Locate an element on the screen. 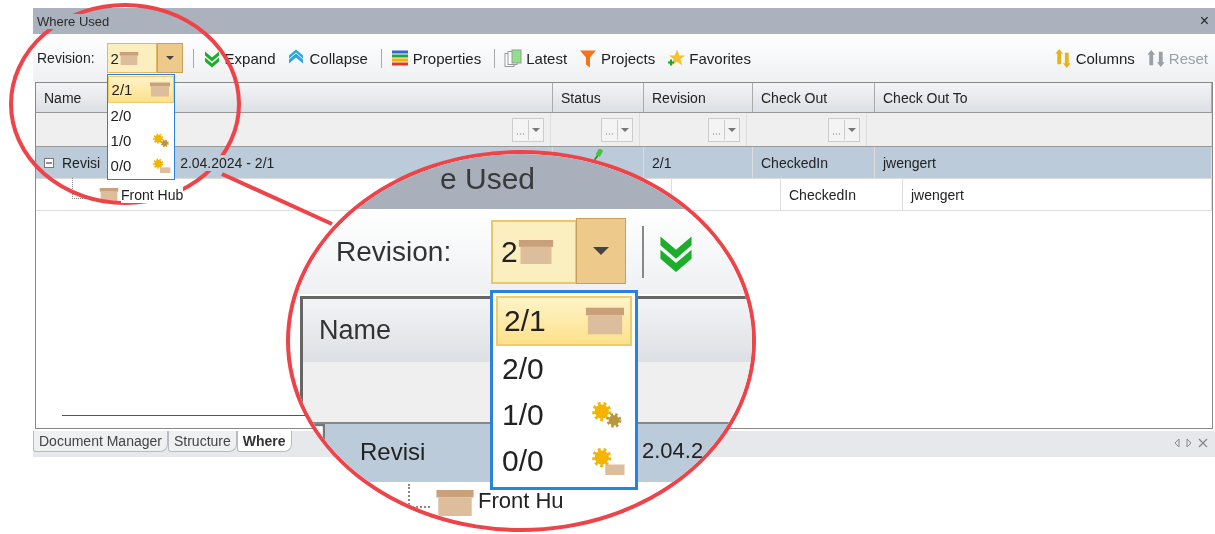 Image resolution: width=1215 pixels, height=534 pixels. tab: Structure is located at coordinates (202, 441).